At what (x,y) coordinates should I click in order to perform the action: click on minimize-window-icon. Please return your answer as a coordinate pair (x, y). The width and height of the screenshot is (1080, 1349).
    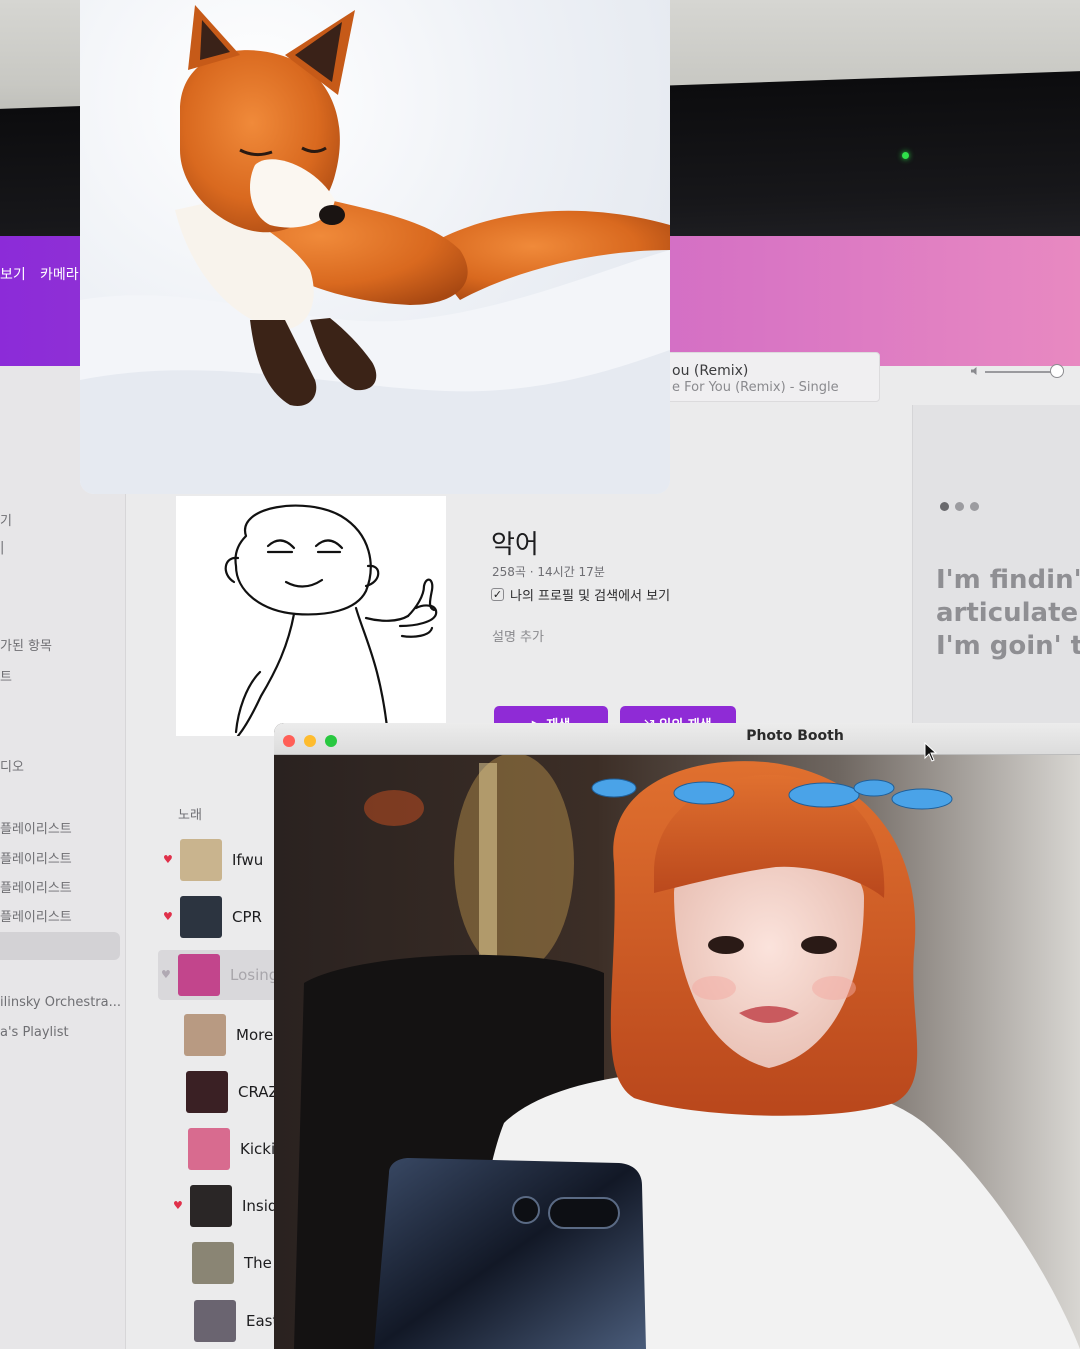
    Looking at the image, I should click on (310, 741).